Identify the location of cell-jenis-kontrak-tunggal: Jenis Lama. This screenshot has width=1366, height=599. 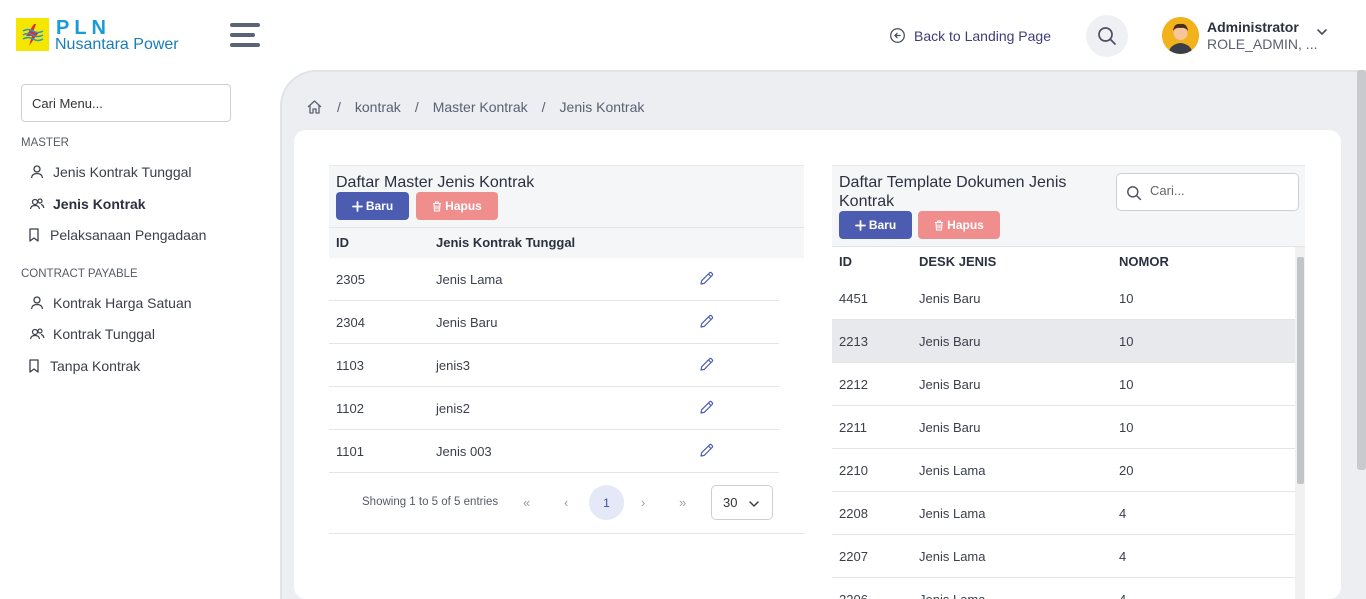
(469, 279).